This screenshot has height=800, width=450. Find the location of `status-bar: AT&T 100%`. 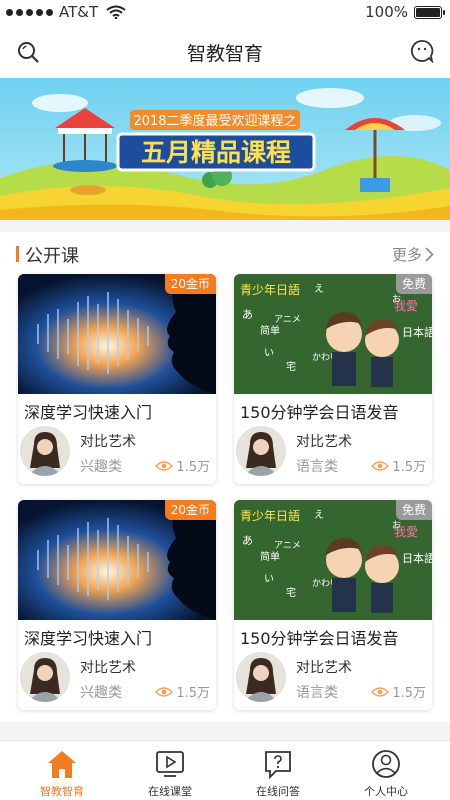

status-bar: AT&T 100% is located at coordinates (225, 13).